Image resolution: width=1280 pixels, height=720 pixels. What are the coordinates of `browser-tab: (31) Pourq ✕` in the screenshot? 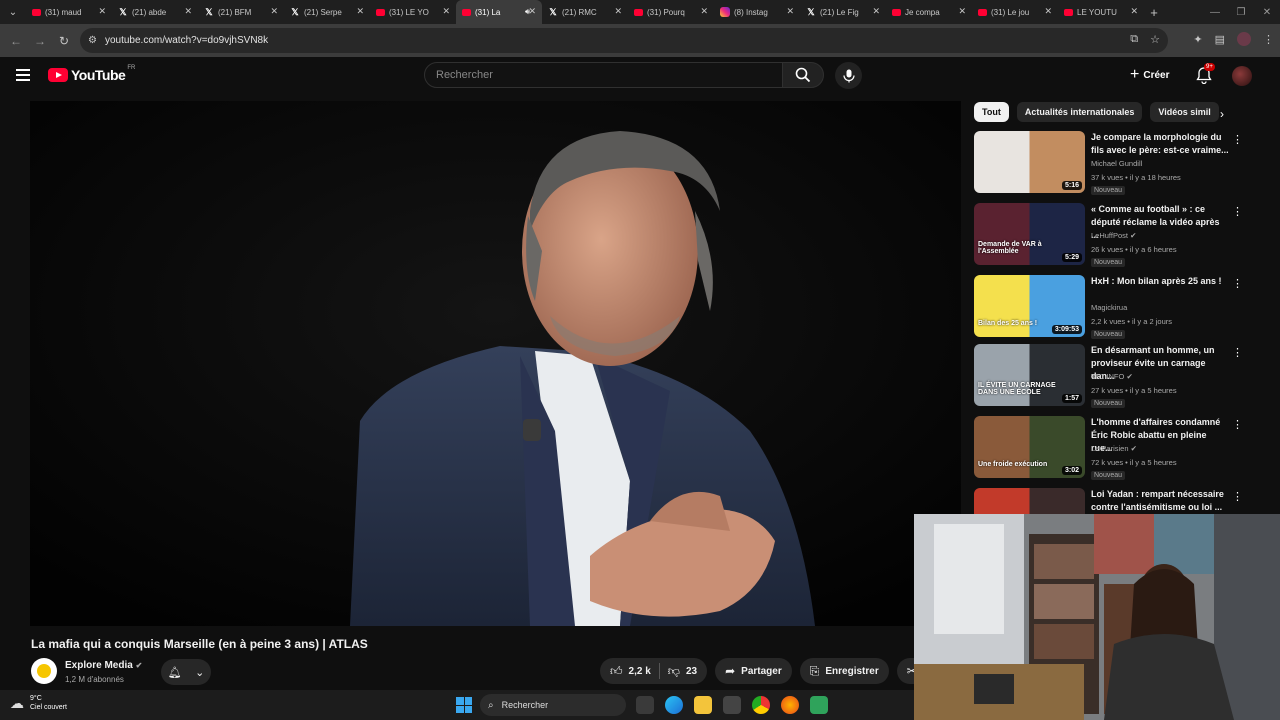 It's located at (671, 12).